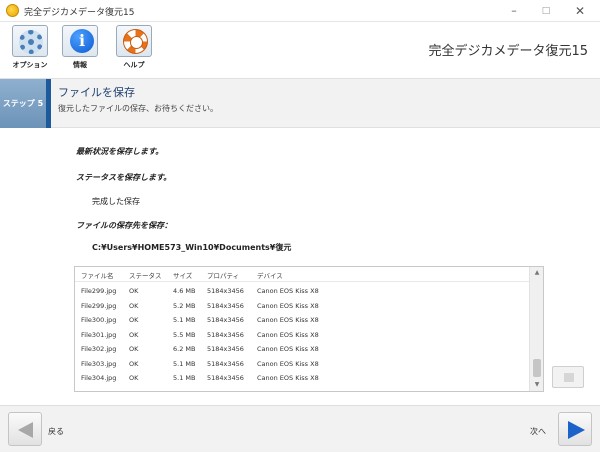  What do you see at coordinates (12, 10) in the screenshot?
I see `app-icon` at bounding box center [12, 10].